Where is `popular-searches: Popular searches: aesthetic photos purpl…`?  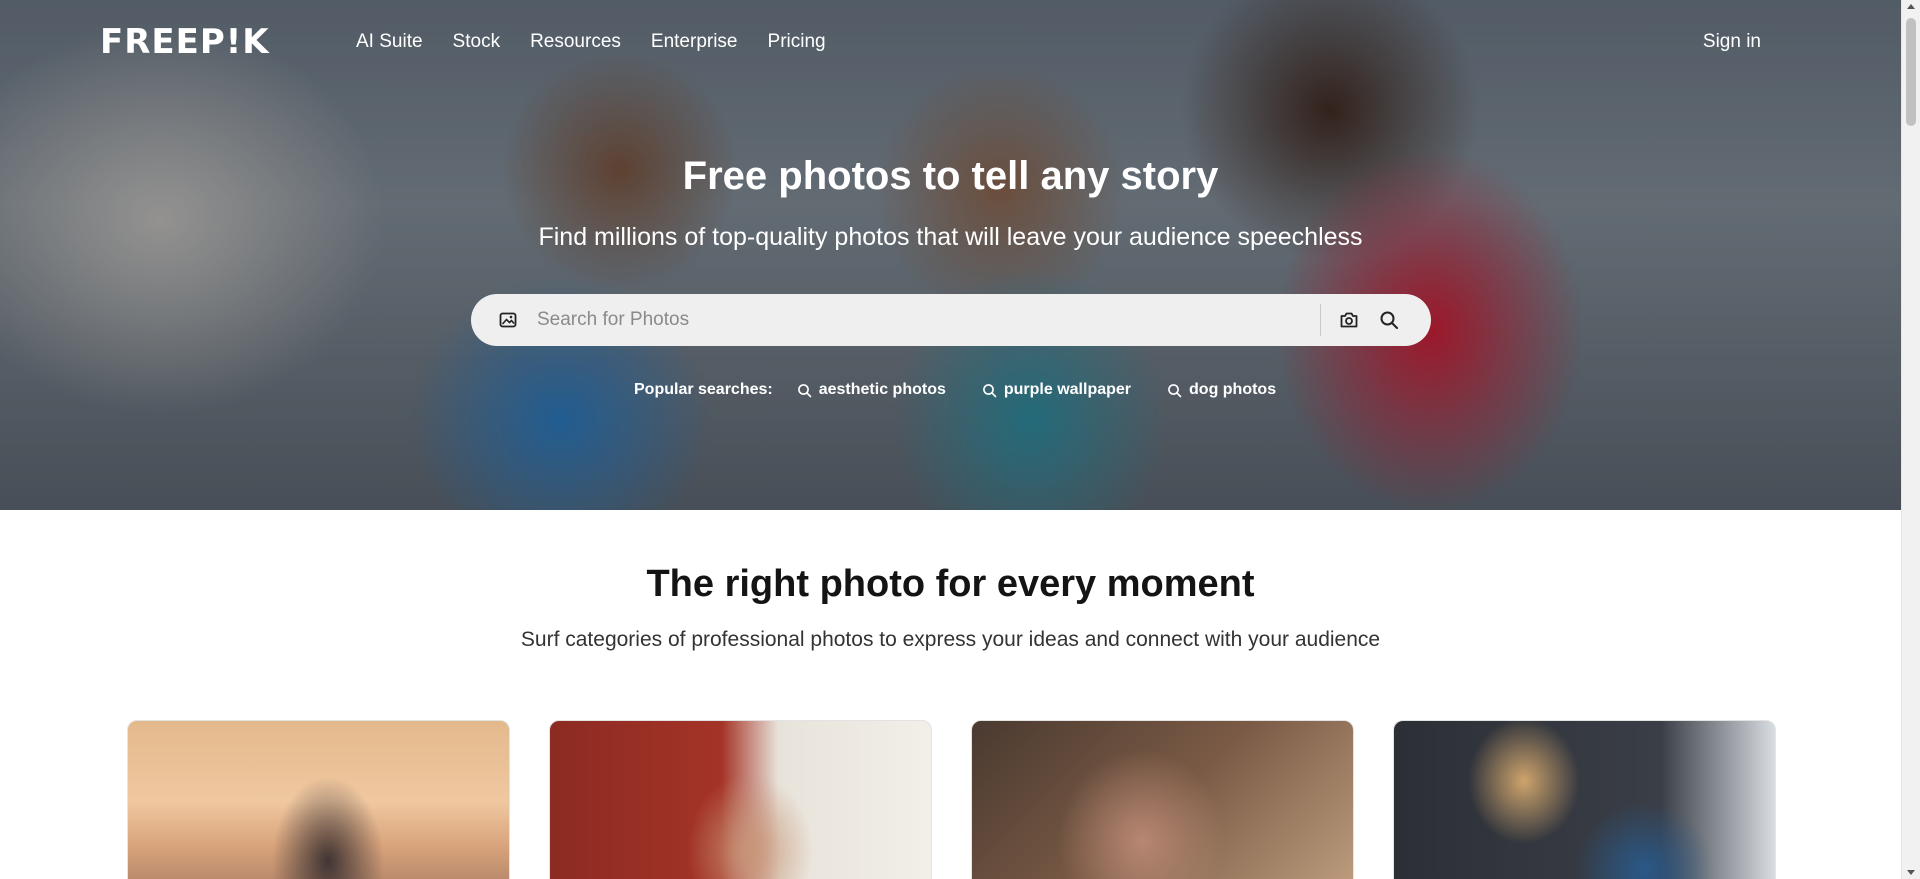
popular-searches: Popular searches: aesthetic photos purpl… is located at coordinates (973, 390).